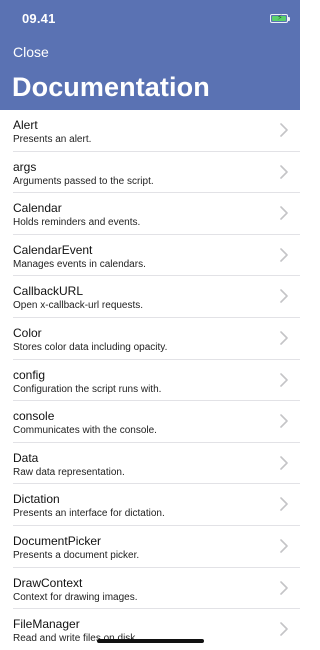  I want to click on item-title: config, so click(29, 374).